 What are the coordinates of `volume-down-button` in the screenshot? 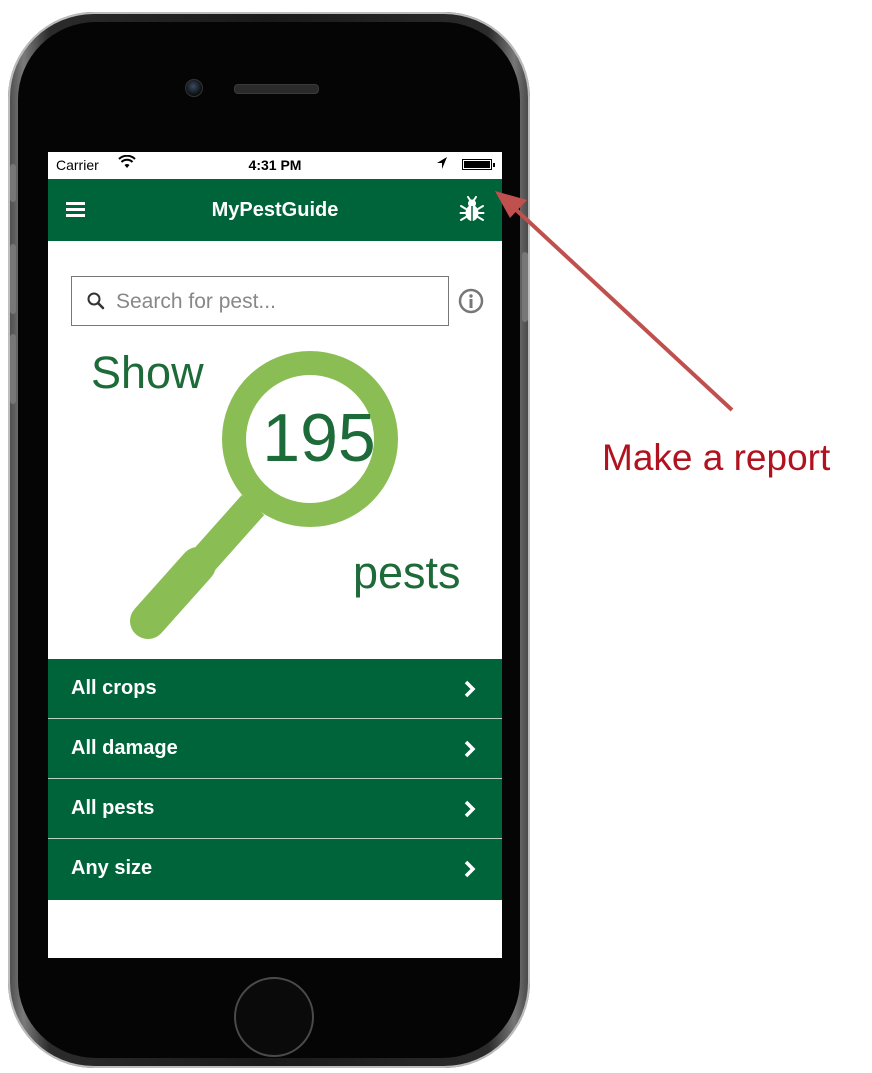 It's located at (13, 369).